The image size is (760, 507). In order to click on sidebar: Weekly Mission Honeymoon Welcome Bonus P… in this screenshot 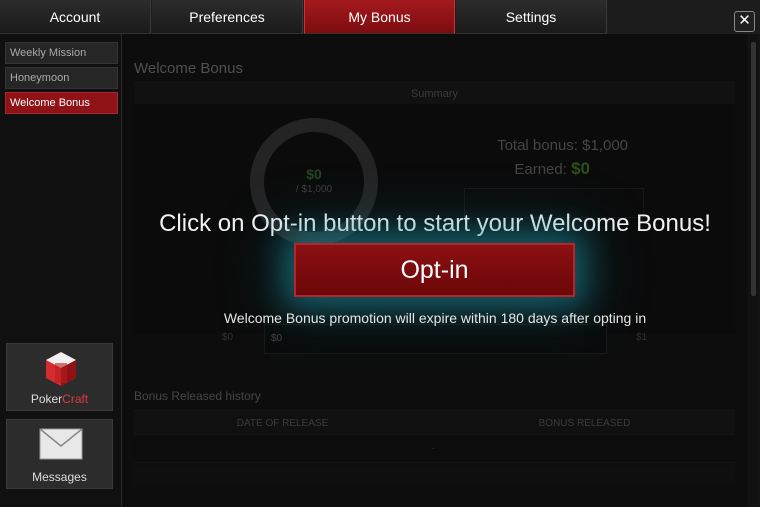, I will do `click(61, 270)`.